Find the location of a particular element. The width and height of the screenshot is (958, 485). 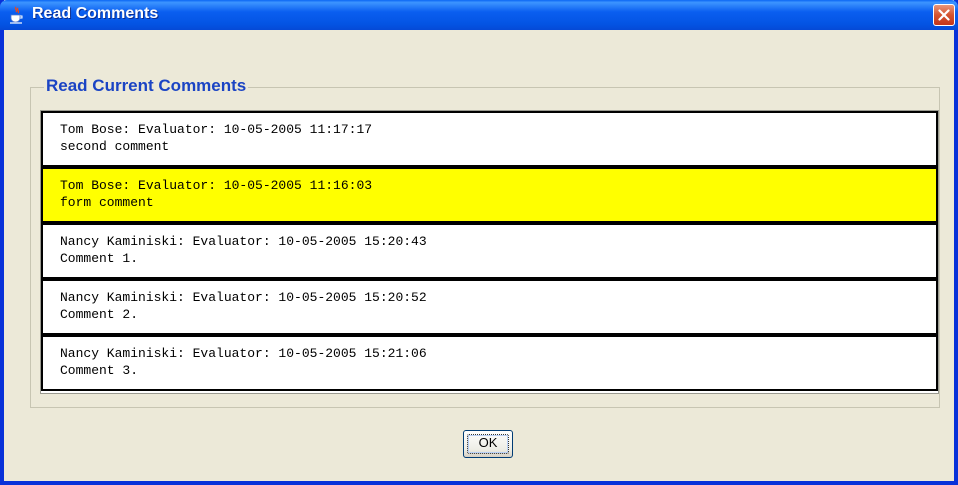

focus-ring is located at coordinates (488, 444).